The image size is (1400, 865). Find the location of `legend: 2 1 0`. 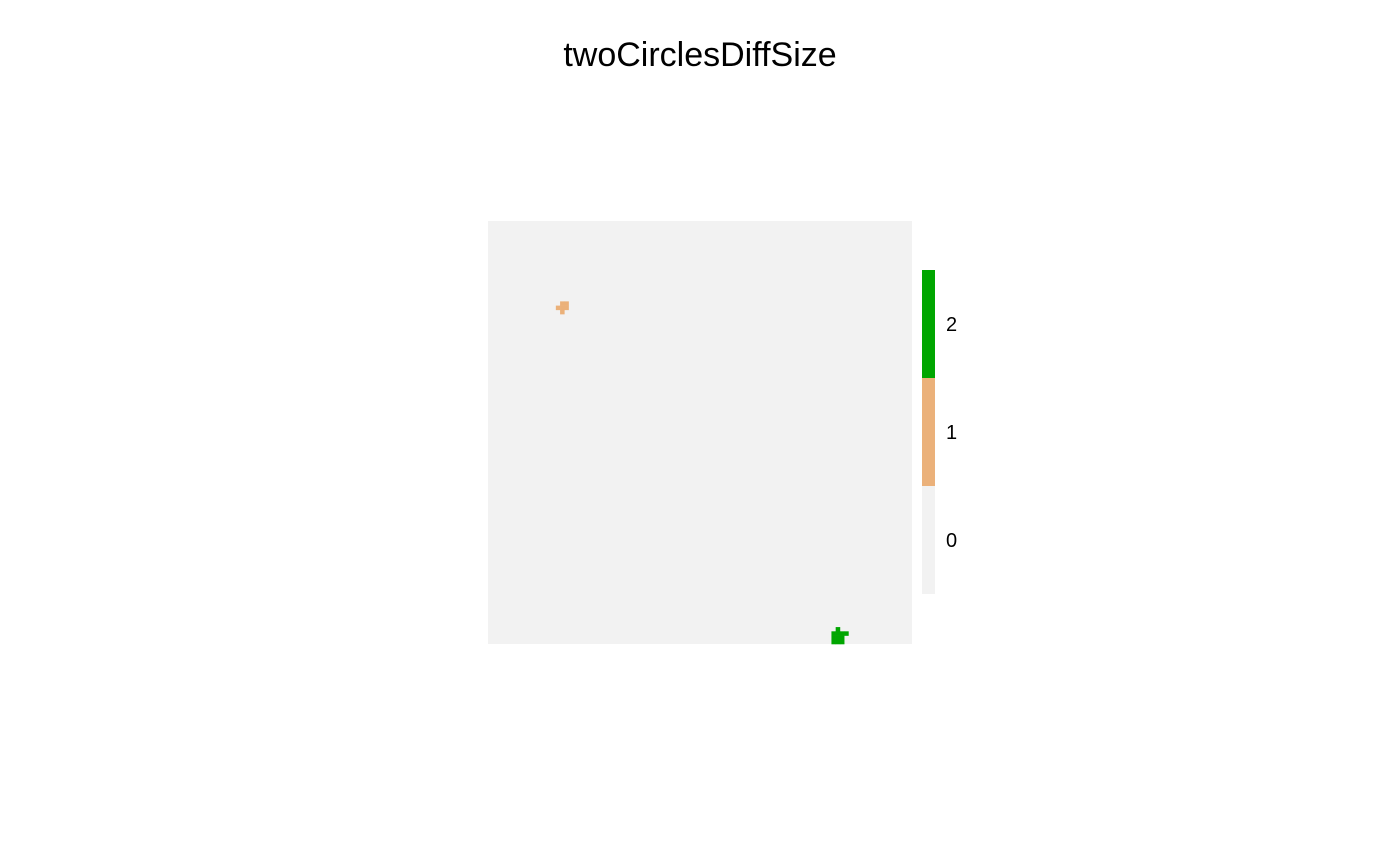

legend: 2 1 0 is located at coordinates (939, 432).